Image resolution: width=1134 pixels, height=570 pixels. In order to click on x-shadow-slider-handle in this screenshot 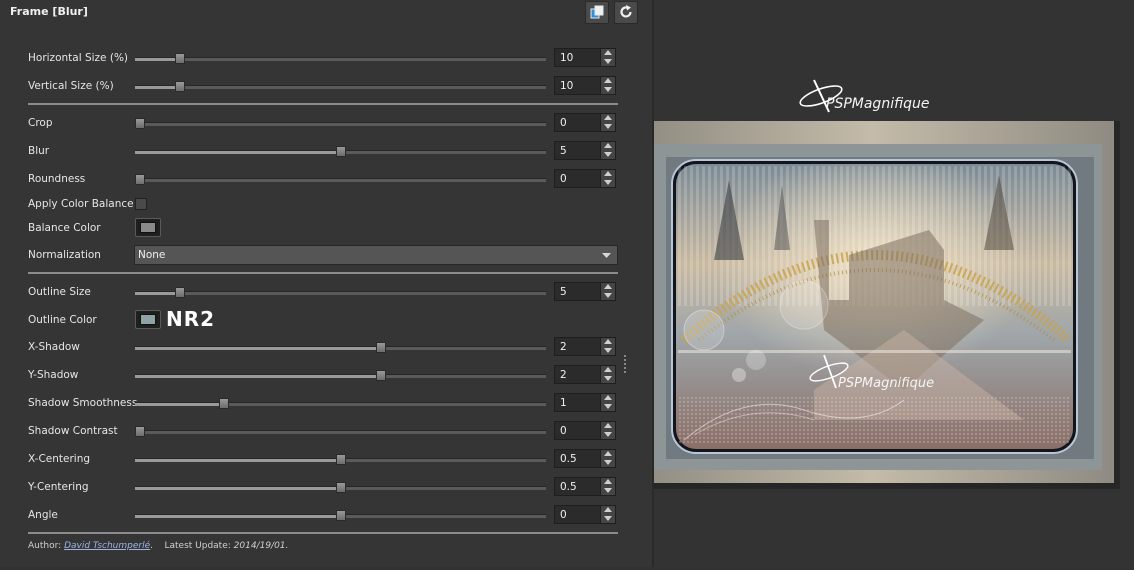, I will do `click(380, 347)`.